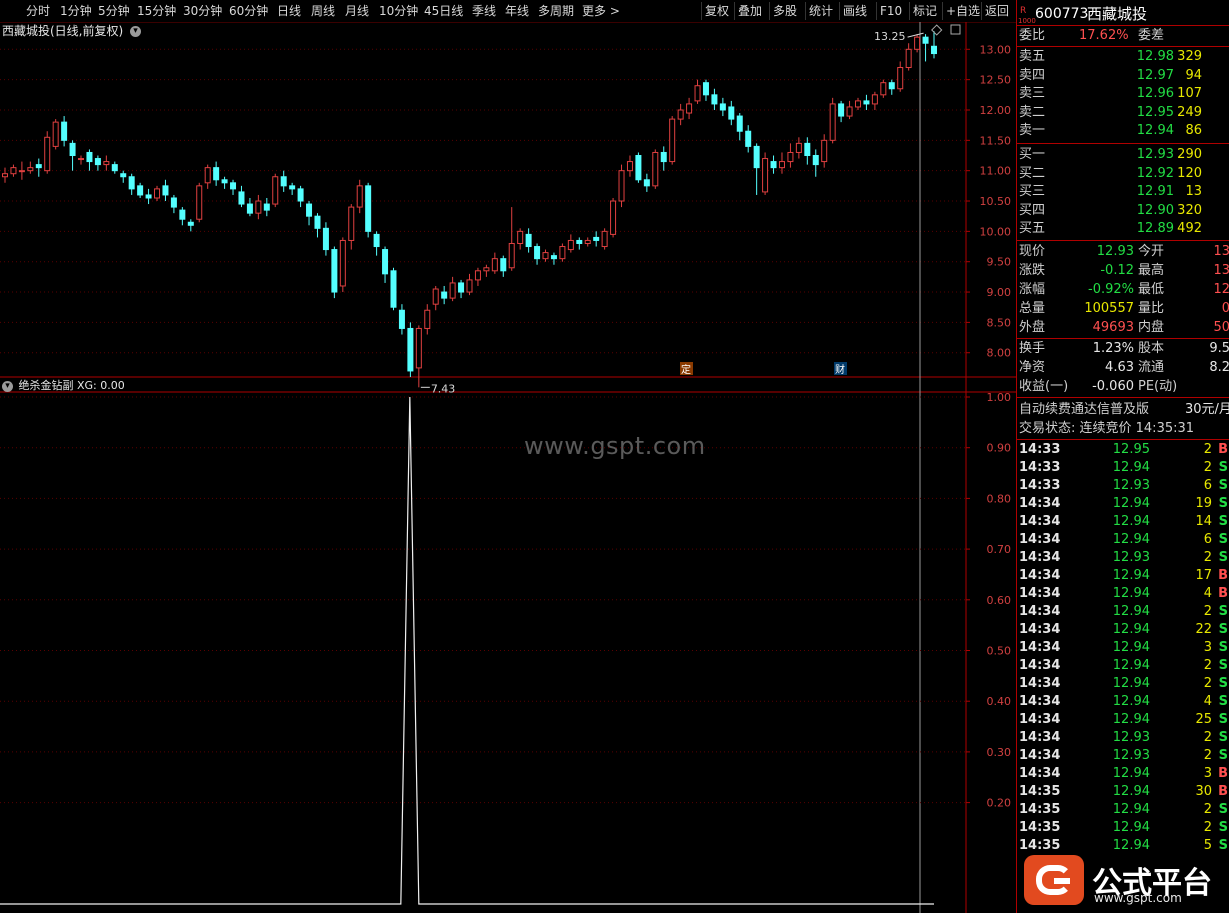 The width and height of the screenshot is (1229, 913). I want to click on period-13: 多周期, so click(556, 11).